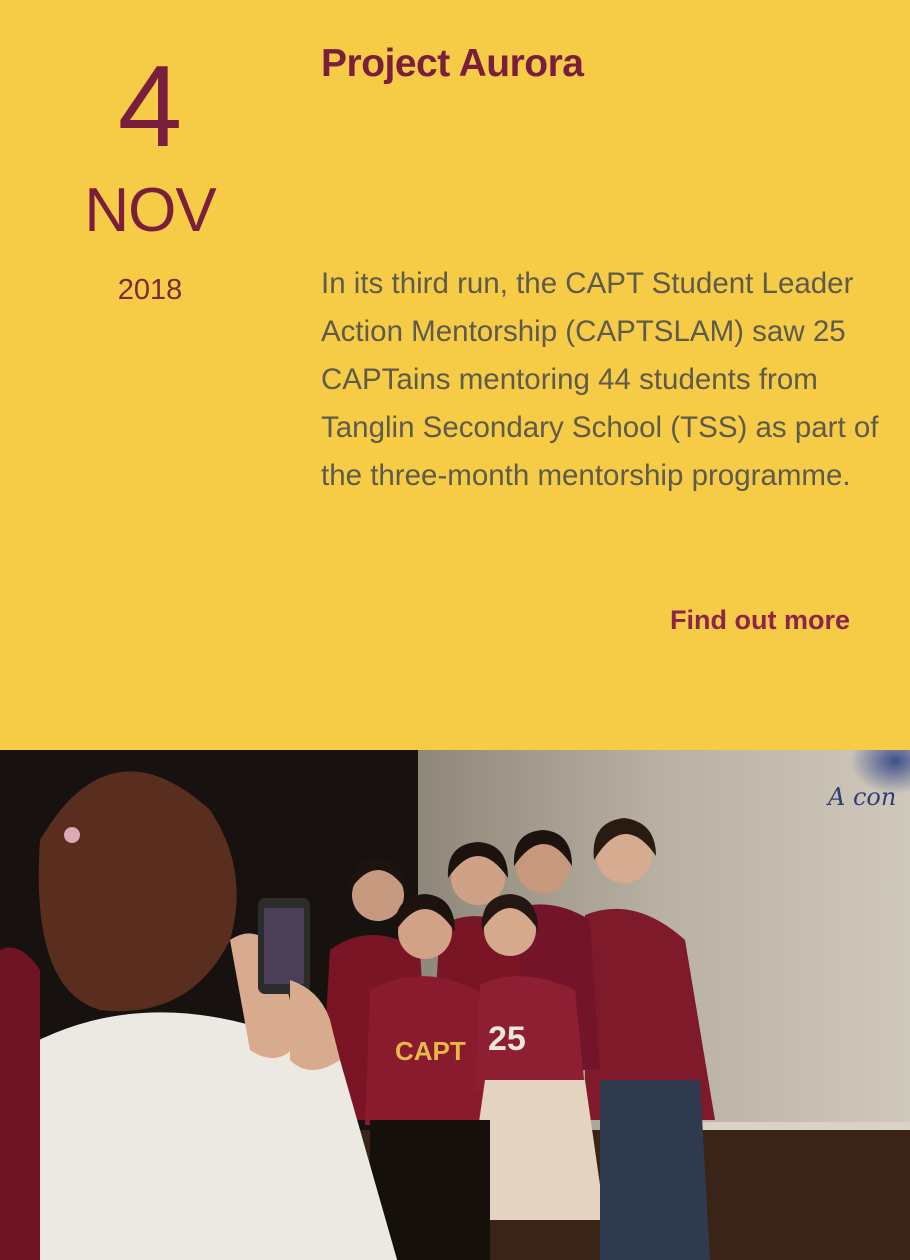 The image size is (910, 1260). What do you see at coordinates (150, 106) in the screenshot?
I see `date-day: 4` at bounding box center [150, 106].